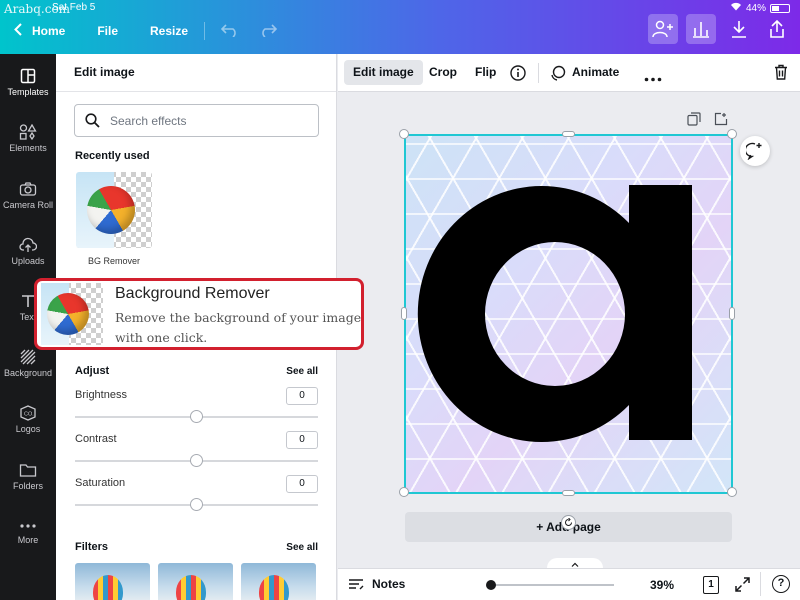 This screenshot has height=600, width=800. I want to click on search-effects, so click(196, 120).